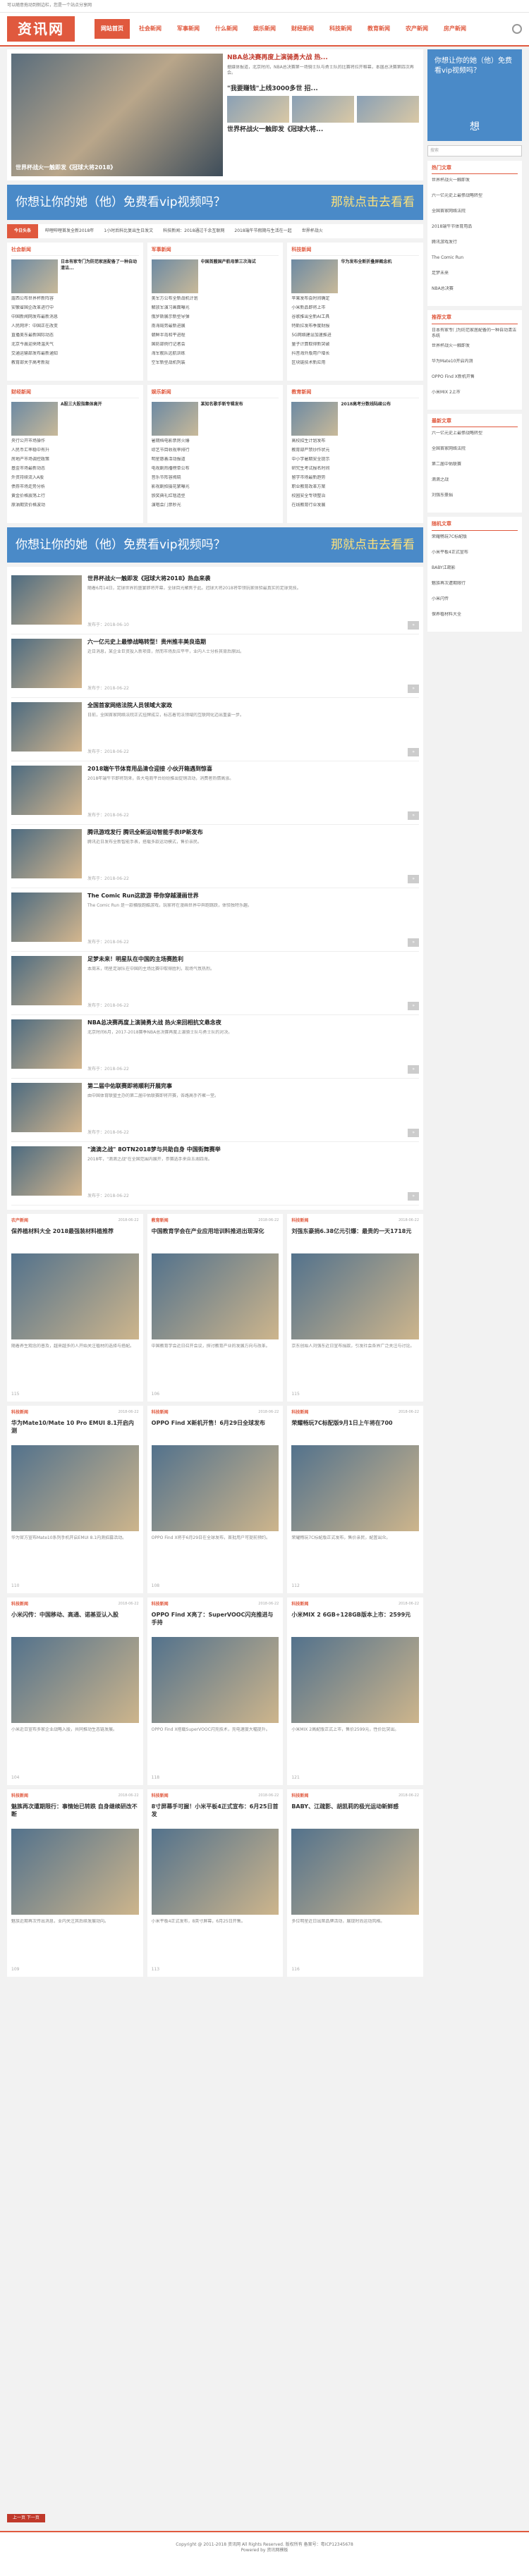  What do you see at coordinates (75, 1431) in the screenshot?
I see `grid-title: 华为Mate10/Mate 10 Pro EMUI 8.1开启内测` at bounding box center [75, 1431].